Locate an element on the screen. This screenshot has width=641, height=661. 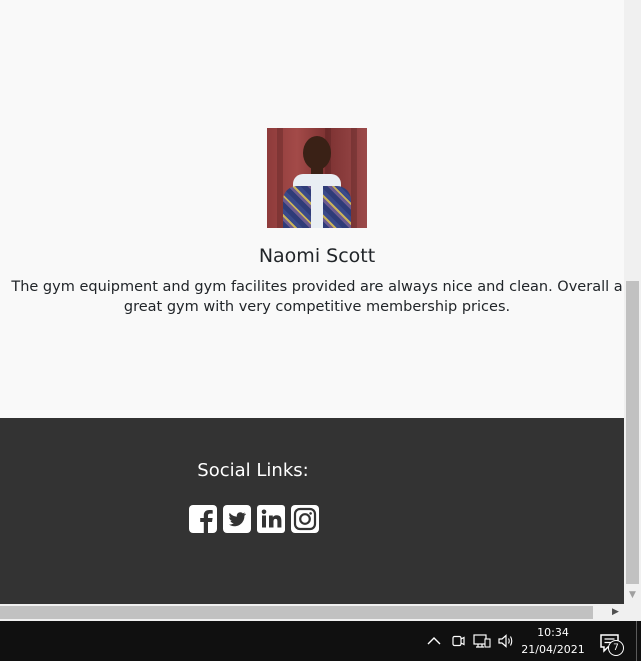
social-links-title: Social Links: is located at coordinates (253, 470).